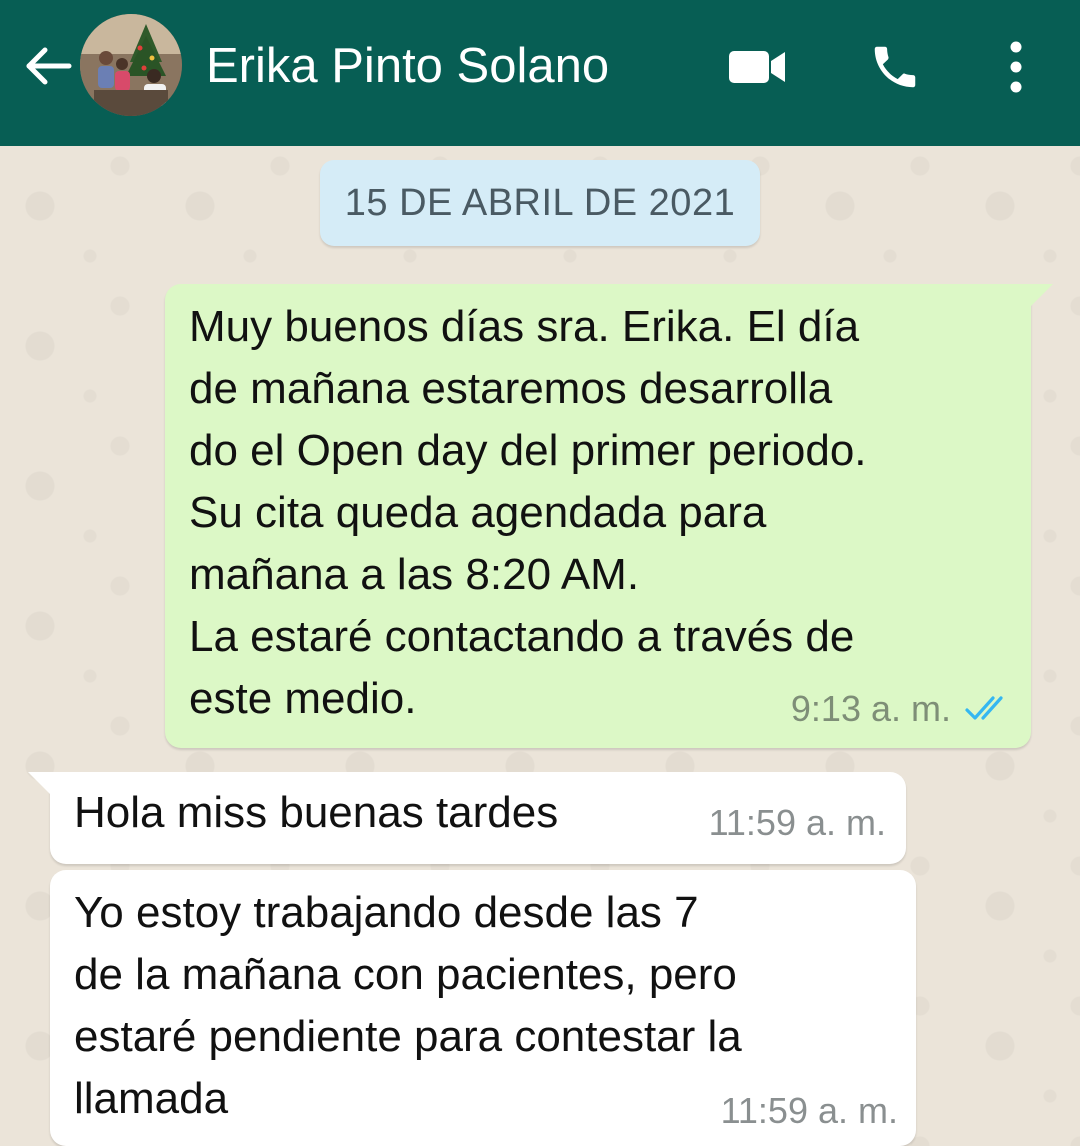 This screenshot has height=1146, width=1080. What do you see at coordinates (984, 708) in the screenshot?
I see `double-check-read-icon` at bounding box center [984, 708].